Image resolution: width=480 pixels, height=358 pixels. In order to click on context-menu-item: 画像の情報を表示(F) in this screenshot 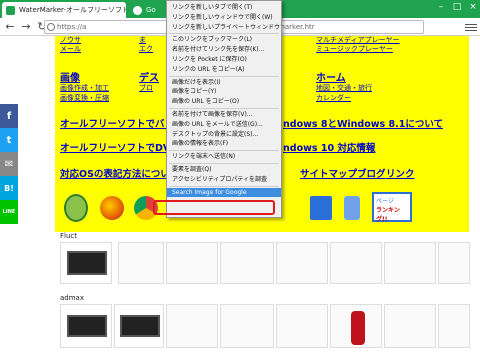, I will do `click(224, 144)`.